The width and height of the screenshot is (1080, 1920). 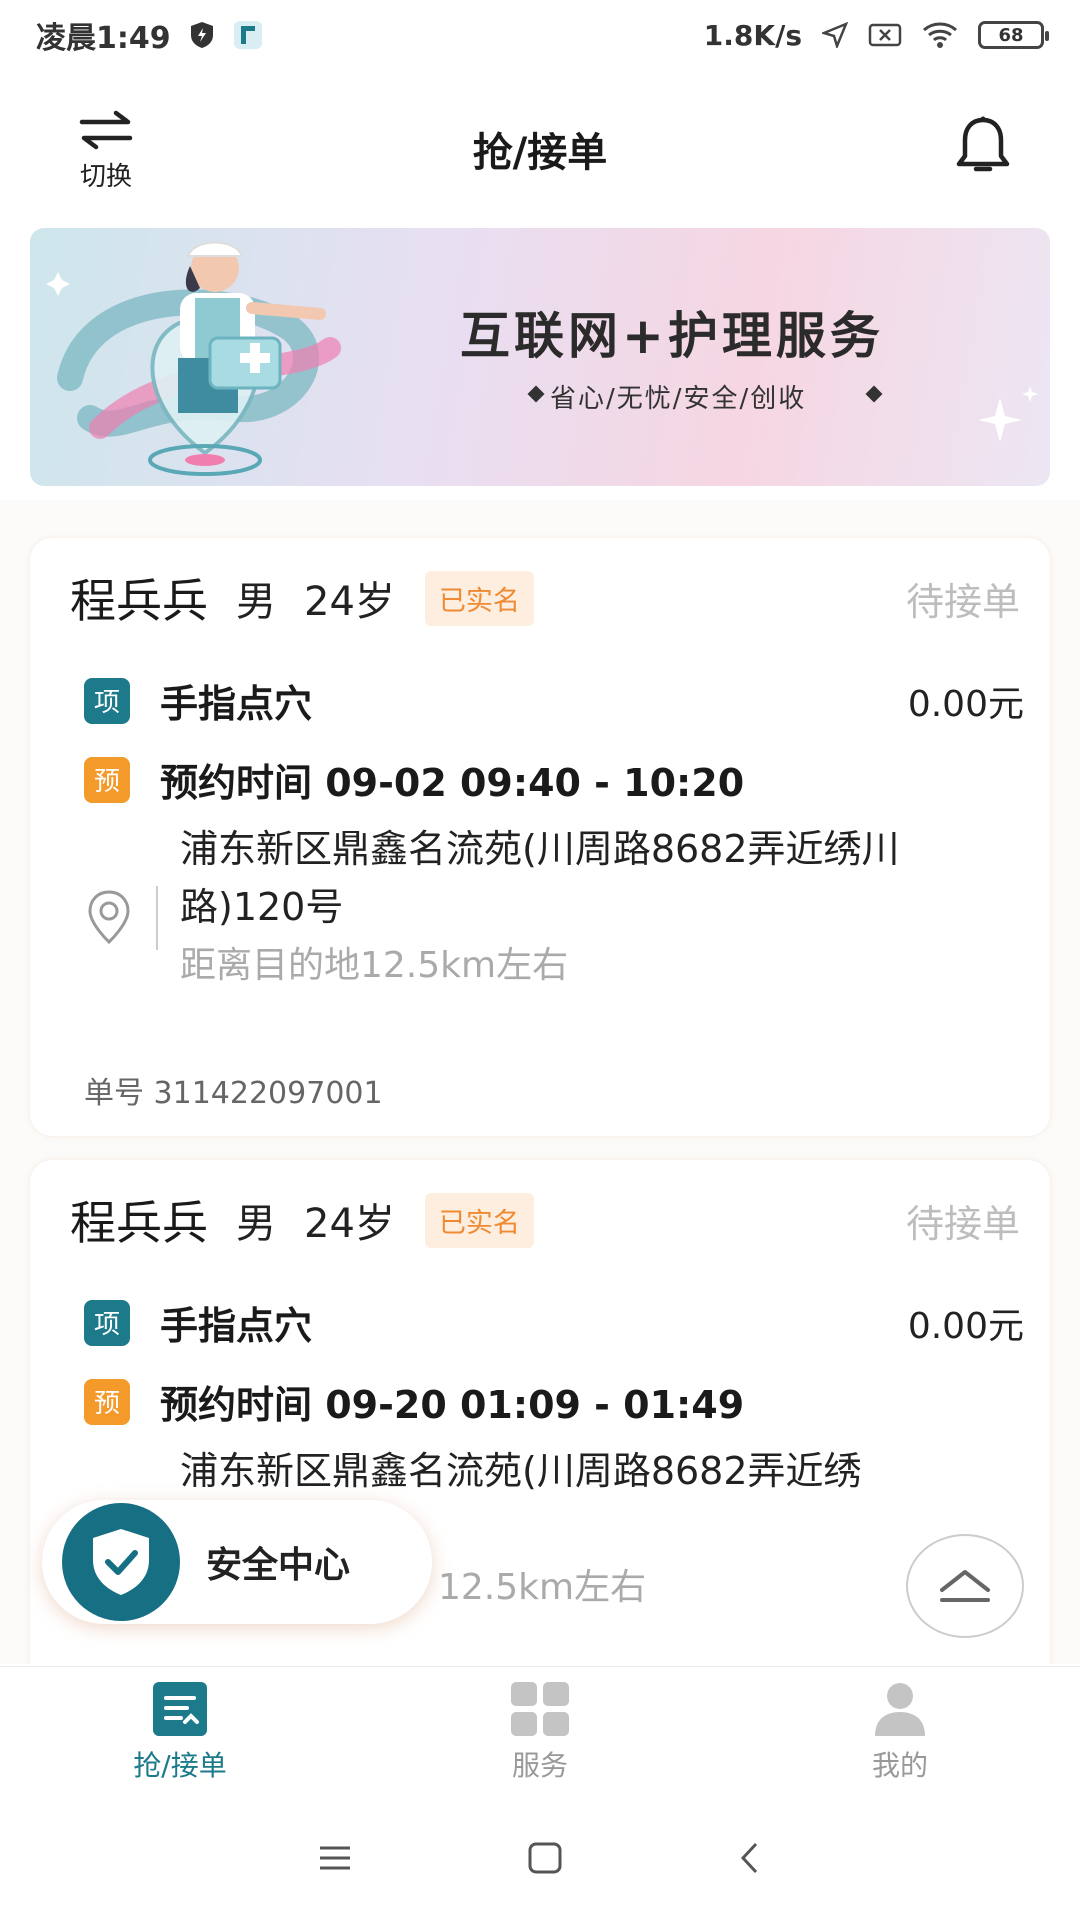 I want to click on no-sim-icon, so click(x=885, y=35).